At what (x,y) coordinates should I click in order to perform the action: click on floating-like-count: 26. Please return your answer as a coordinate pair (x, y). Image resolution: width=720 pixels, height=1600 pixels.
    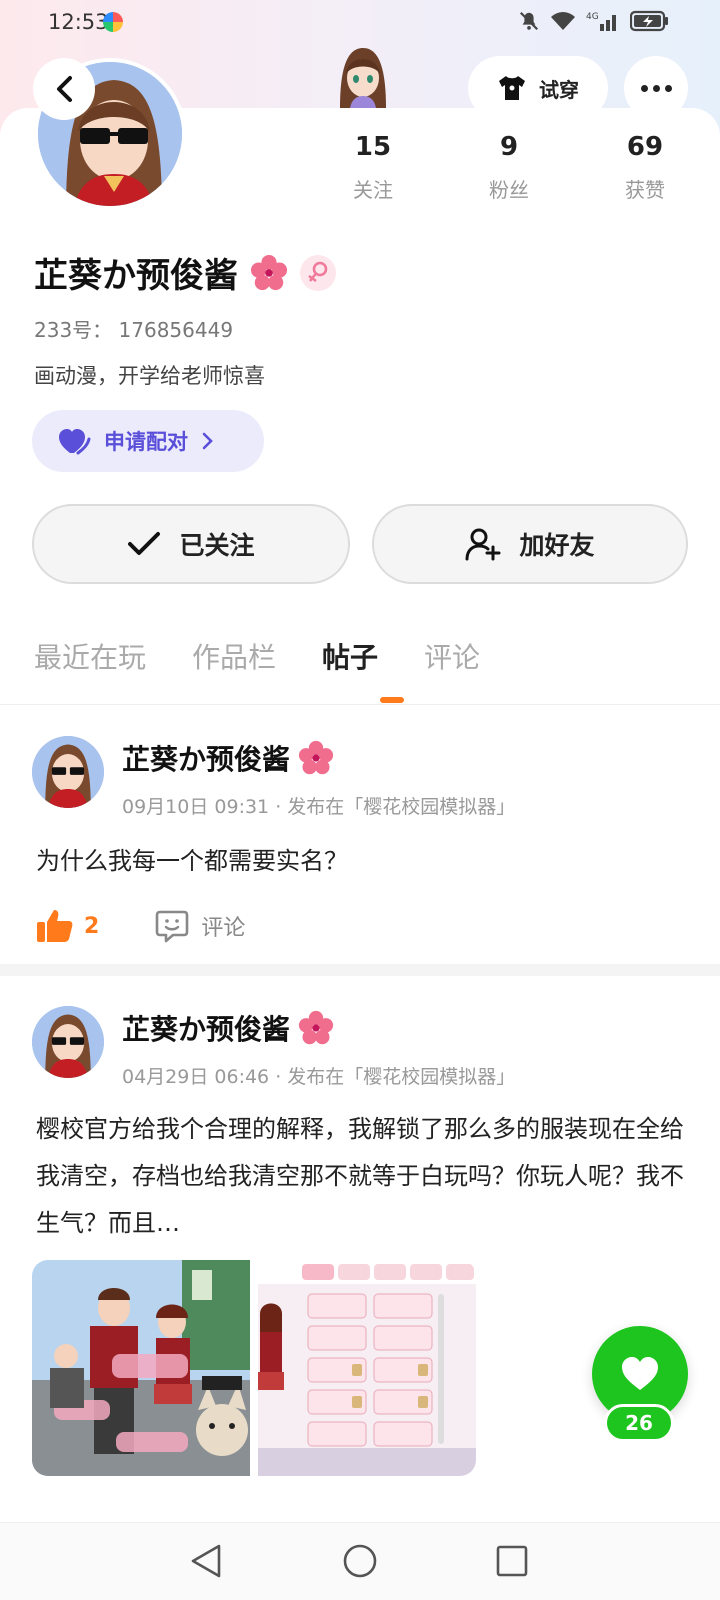
    Looking at the image, I should click on (639, 1423).